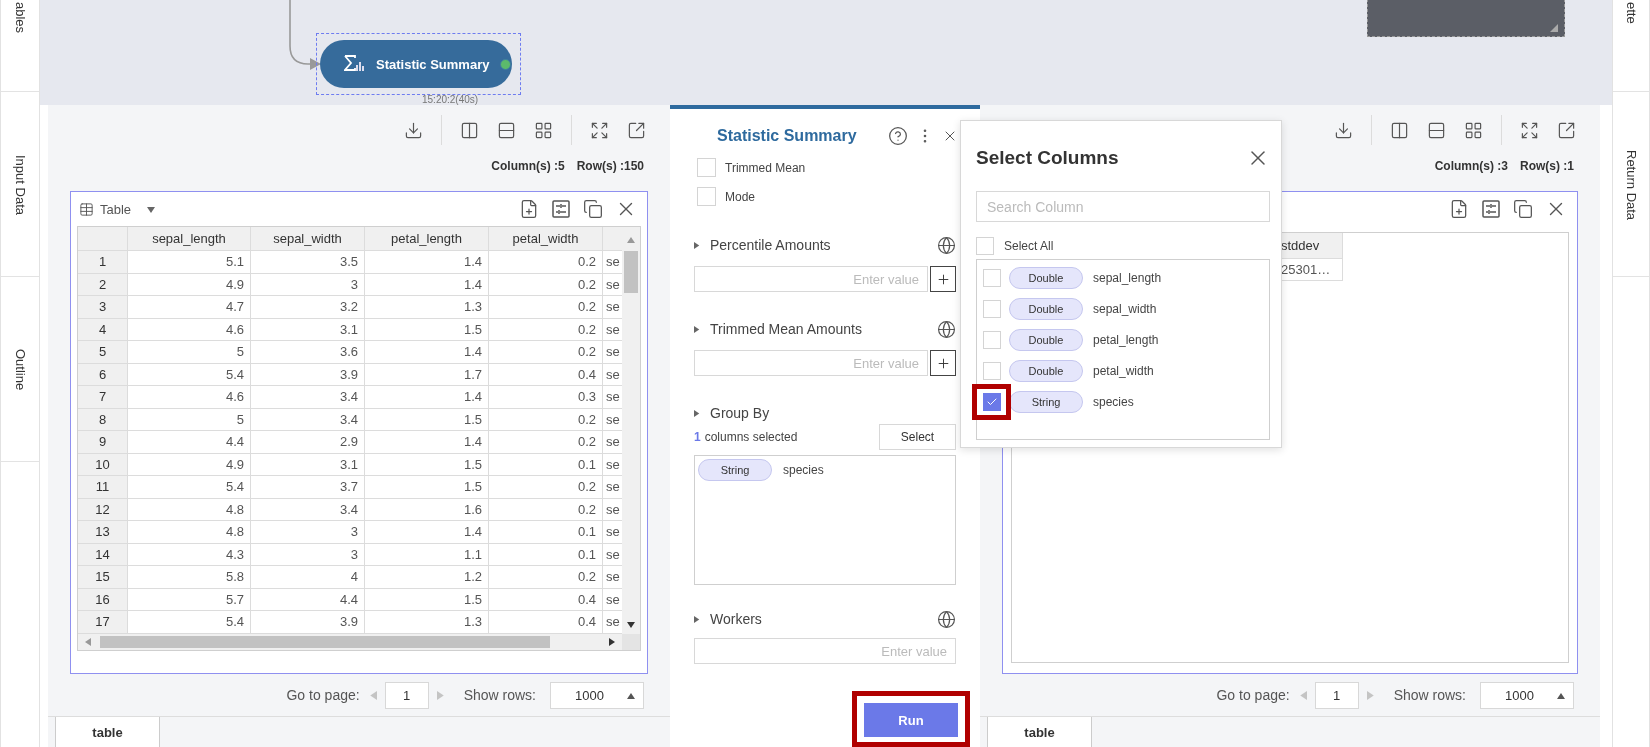 Image resolution: width=1650 pixels, height=747 pixels. What do you see at coordinates (770, 245) in the screenshot?
I see `section-title: Percentile Amounts` at bounding box center [770, 245].